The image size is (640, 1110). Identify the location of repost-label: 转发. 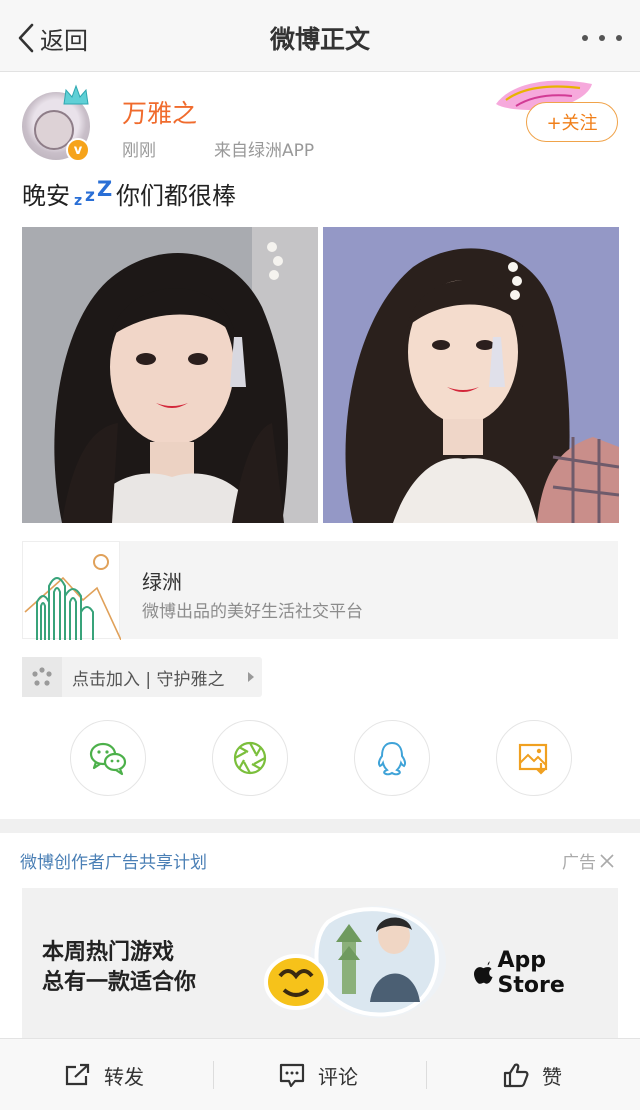
(124, 1076).